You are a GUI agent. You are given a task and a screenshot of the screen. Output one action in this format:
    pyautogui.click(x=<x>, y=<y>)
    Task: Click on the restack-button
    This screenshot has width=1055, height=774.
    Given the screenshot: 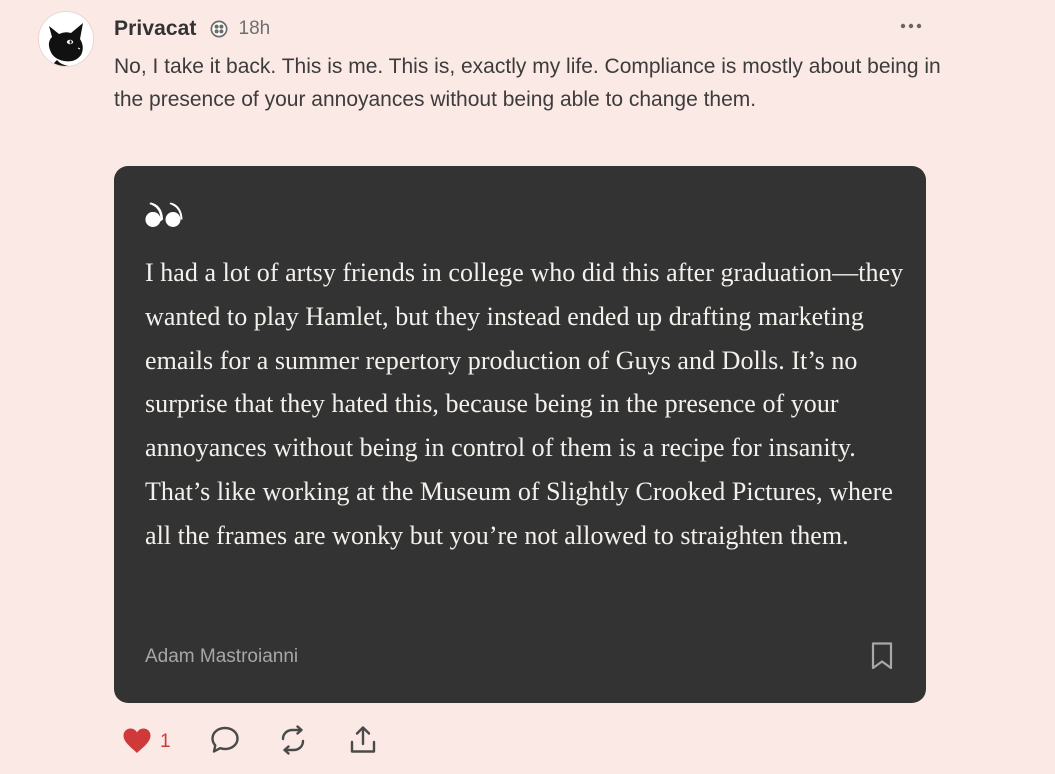 What is the action you would take?
    pyautogui.click(x=293, y=742)
    